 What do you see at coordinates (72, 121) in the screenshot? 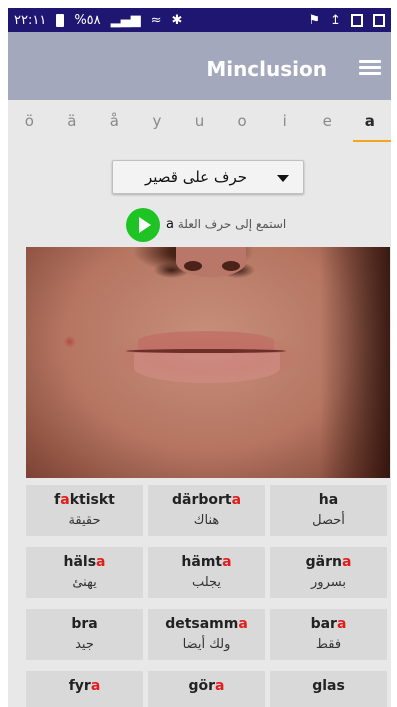
I see `tab-vowel: ä` at bounding box center [72, 121].